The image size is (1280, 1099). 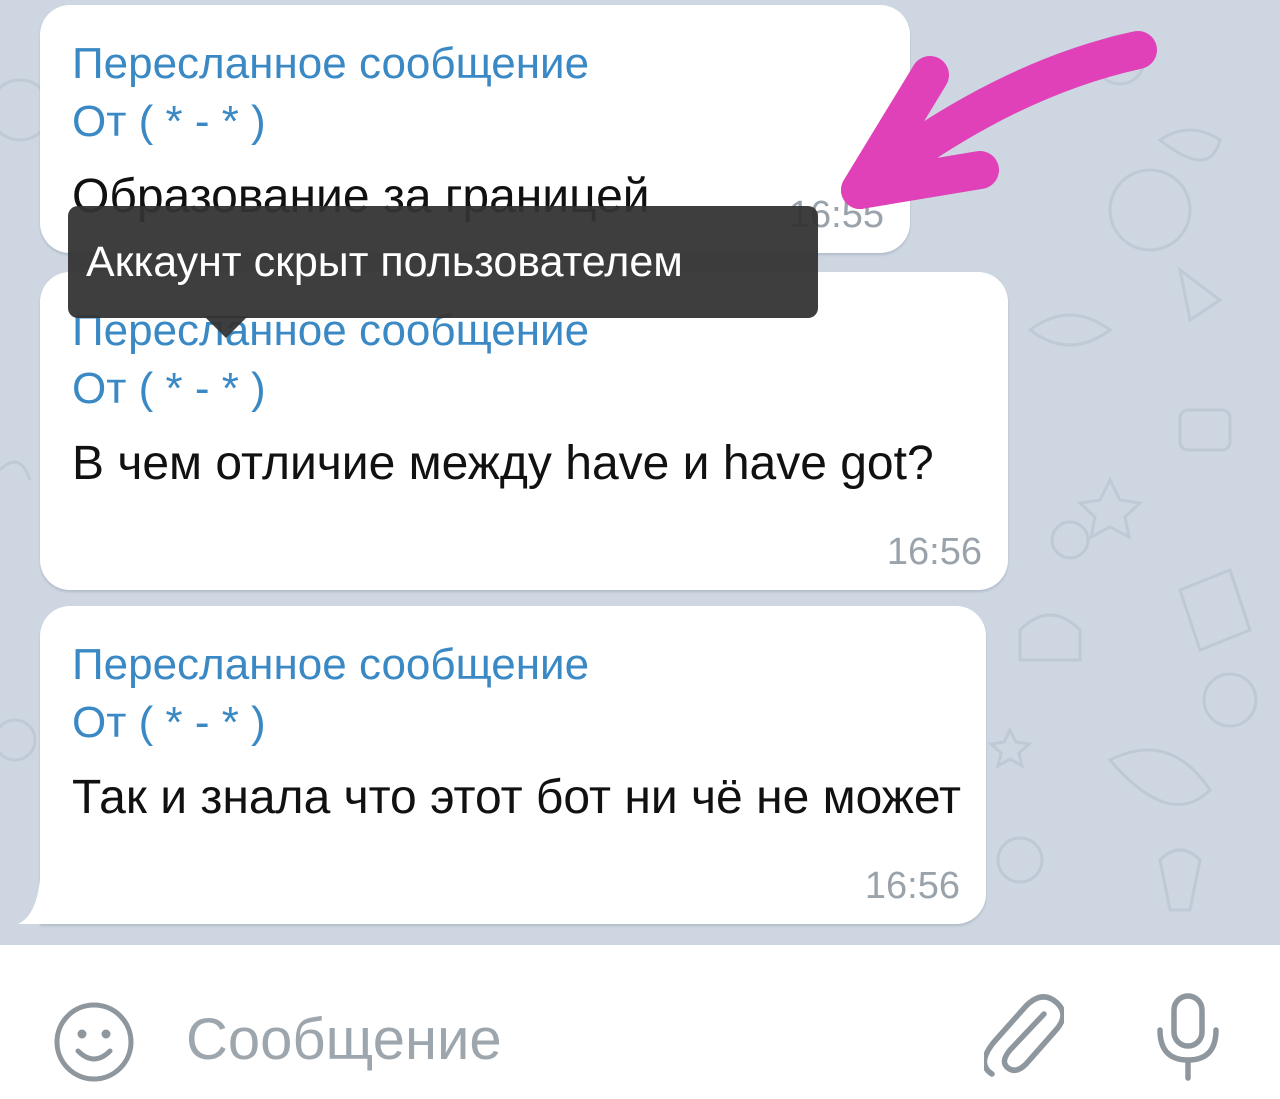 What do you see at coordinates (1188, 1037) in the screenshot?
I see `microphone-icon` at bounding box center [1188, 1037].